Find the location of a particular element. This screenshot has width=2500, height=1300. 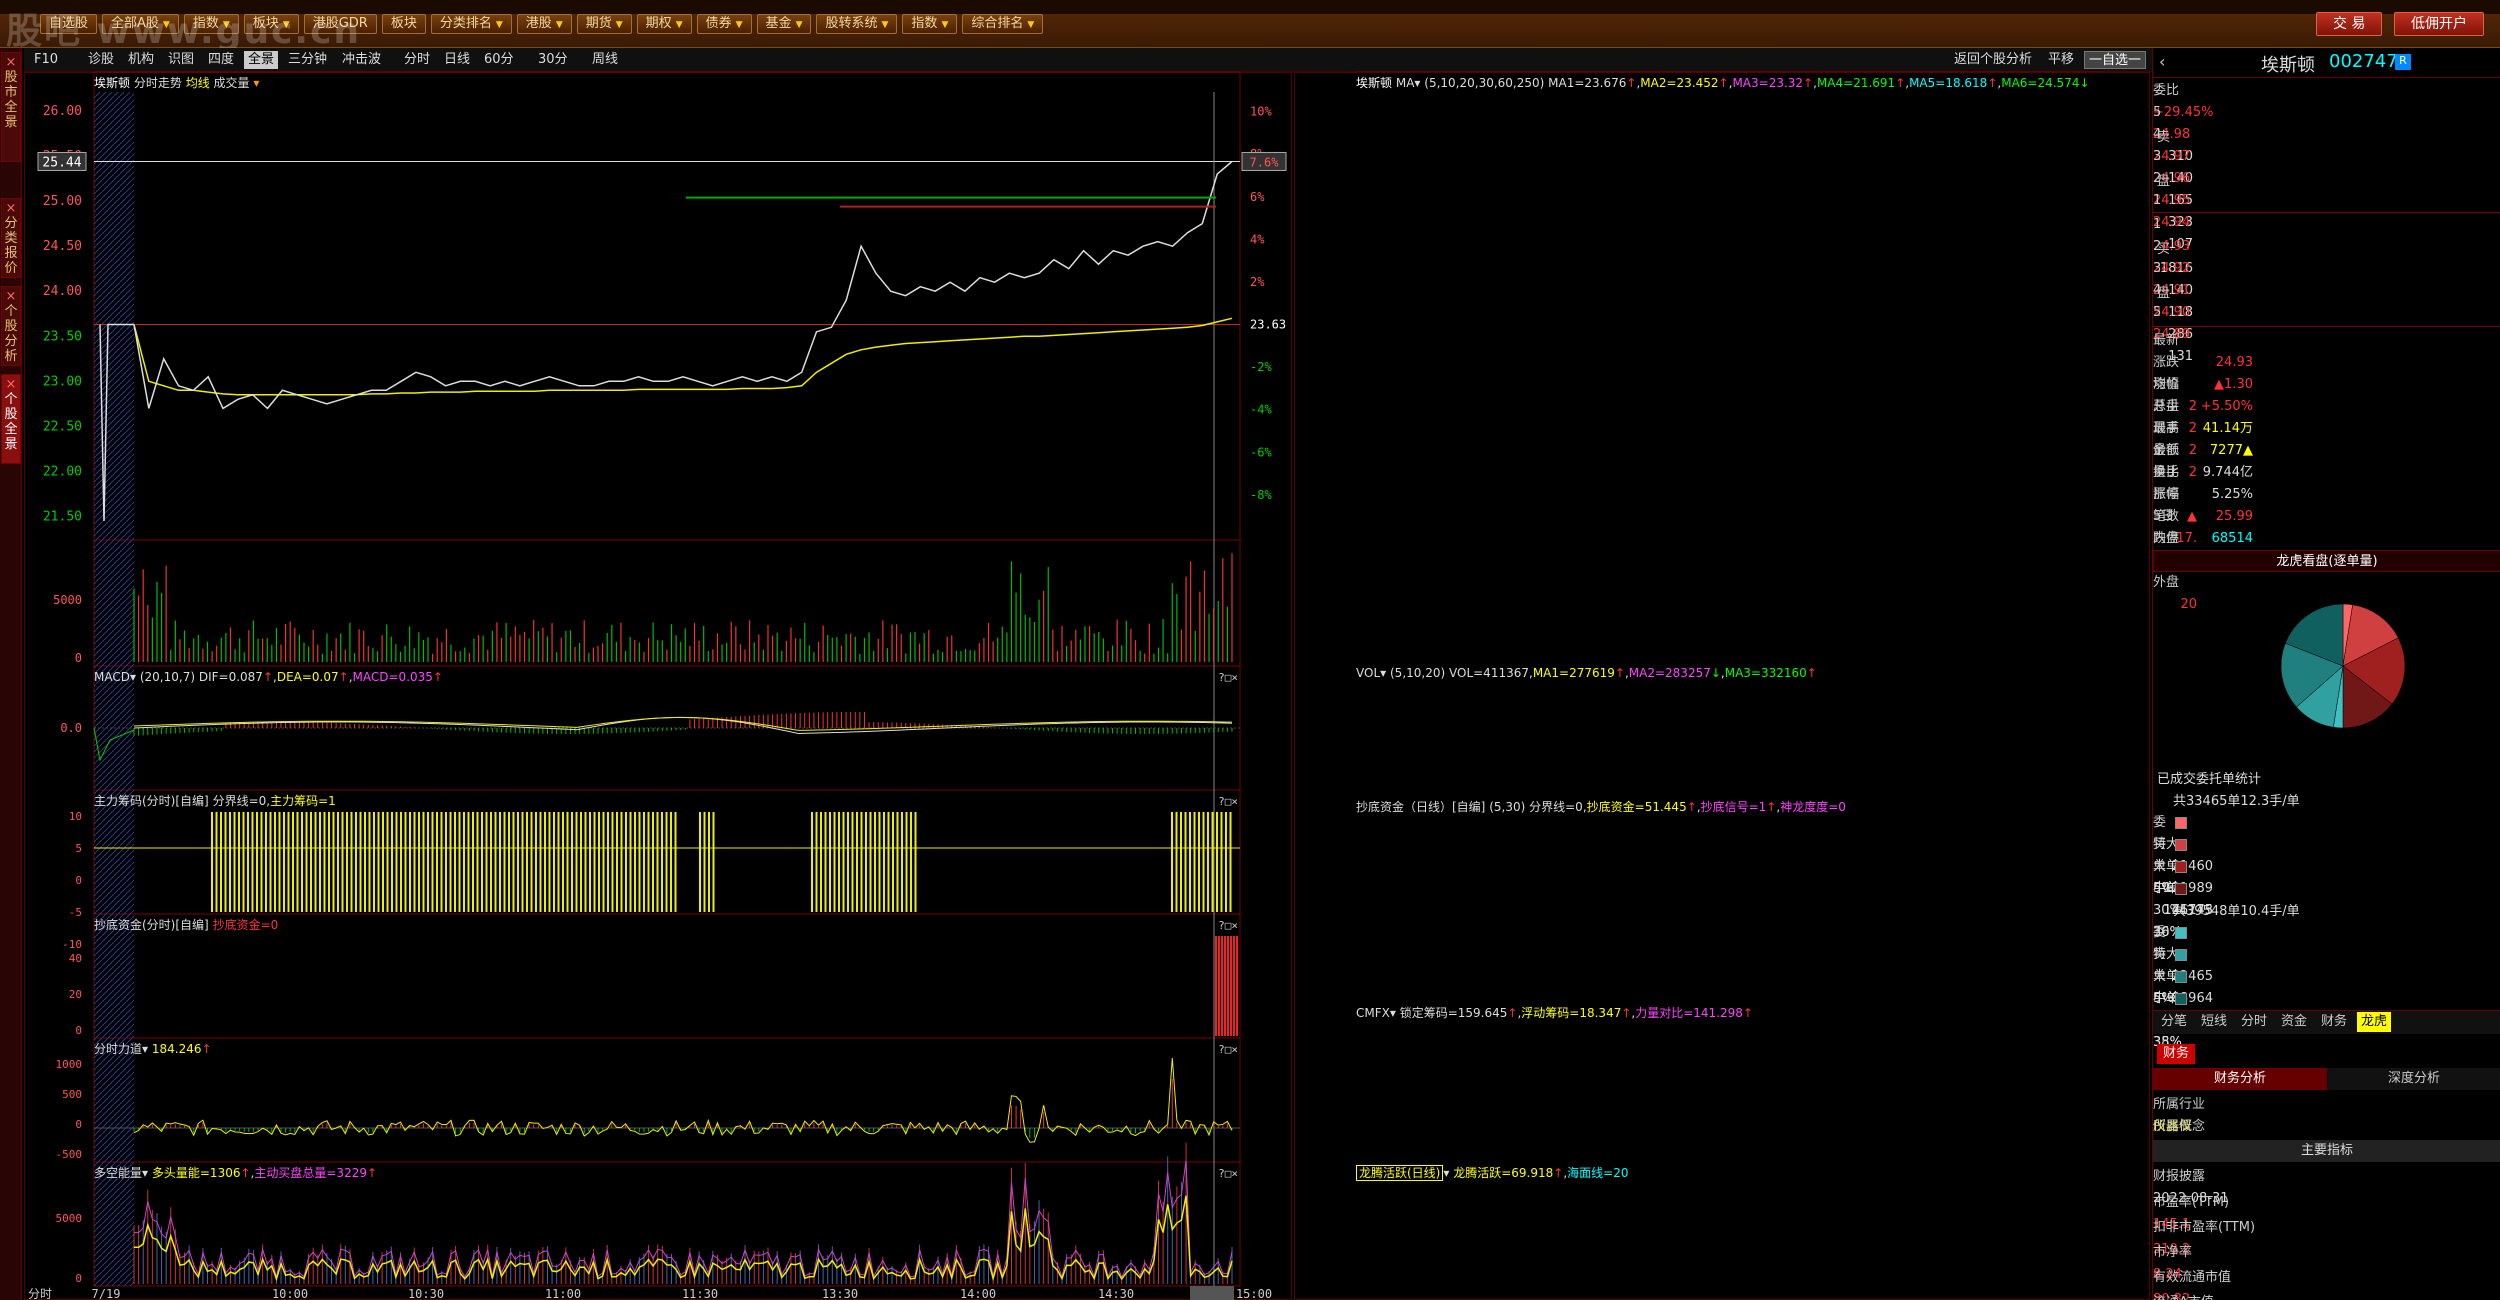

last-price: 23.63 is located at coordinates (1268, 325).